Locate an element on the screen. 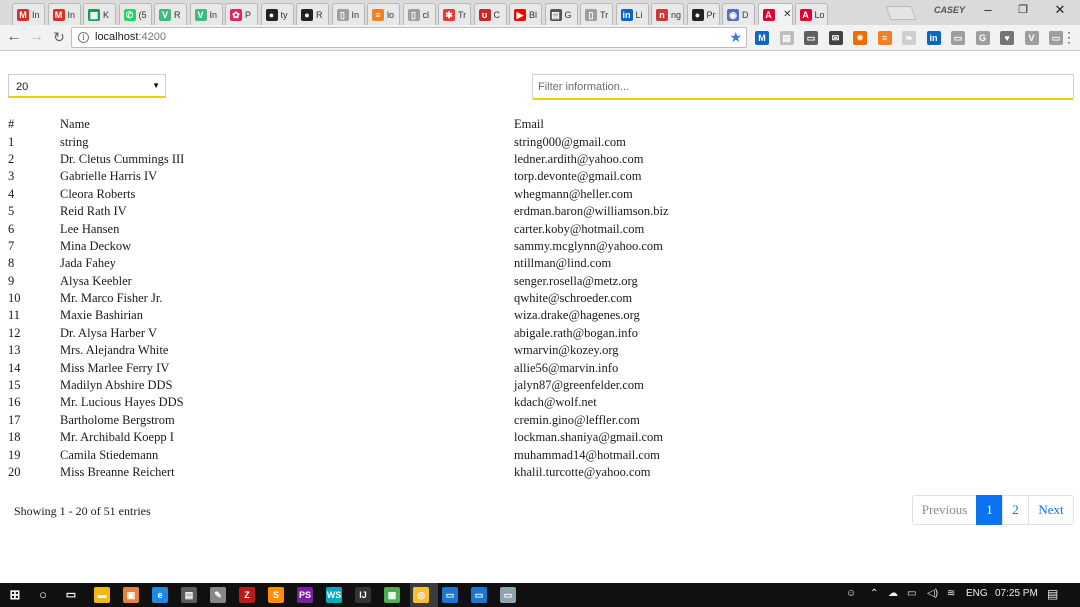 The height and width of the screenshot is (607, 1080). column-header-email: Email is located at coordinates (794, 124).